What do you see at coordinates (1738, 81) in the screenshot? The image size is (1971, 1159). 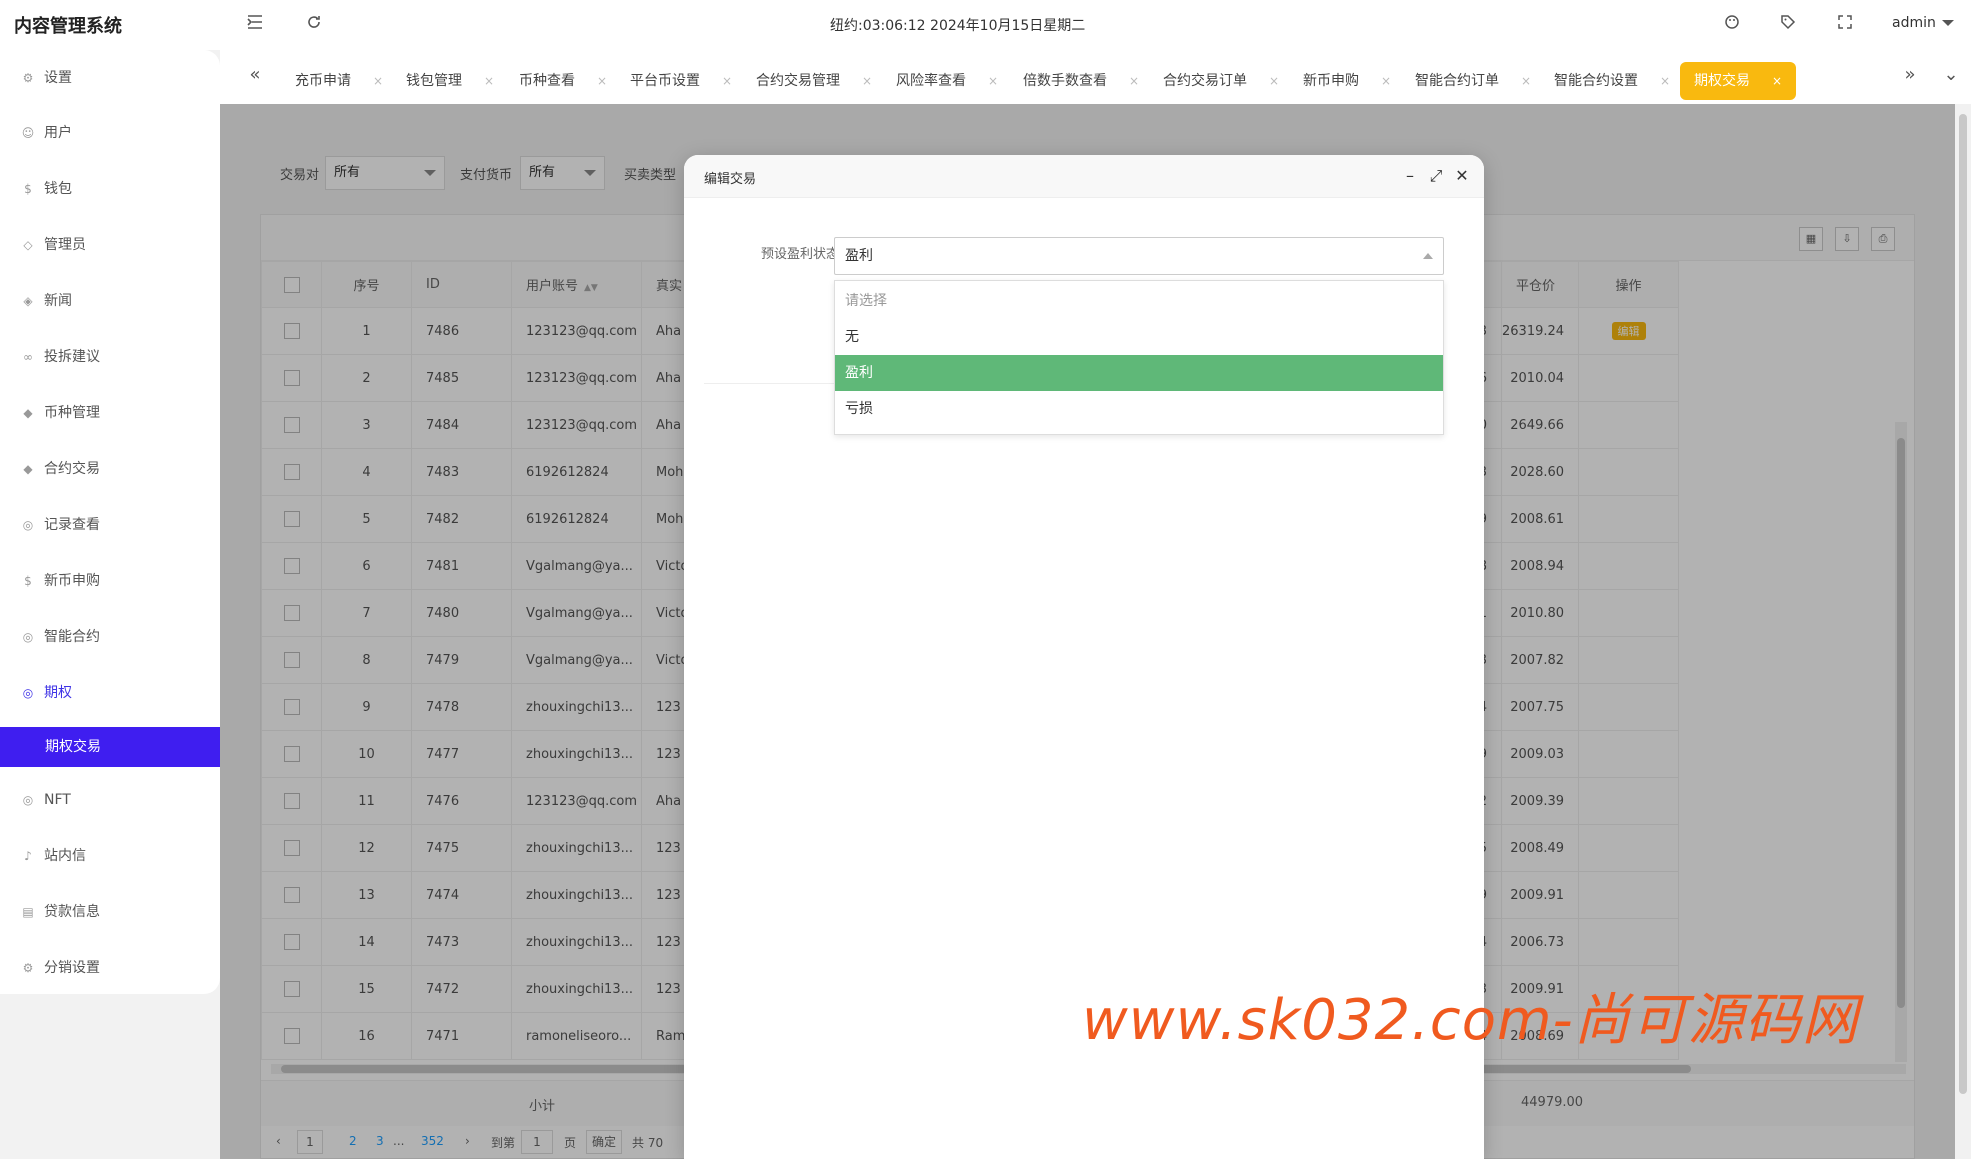 I see `tab-options-trade: 期权交易 ×` at bounding box center [1738, 81].